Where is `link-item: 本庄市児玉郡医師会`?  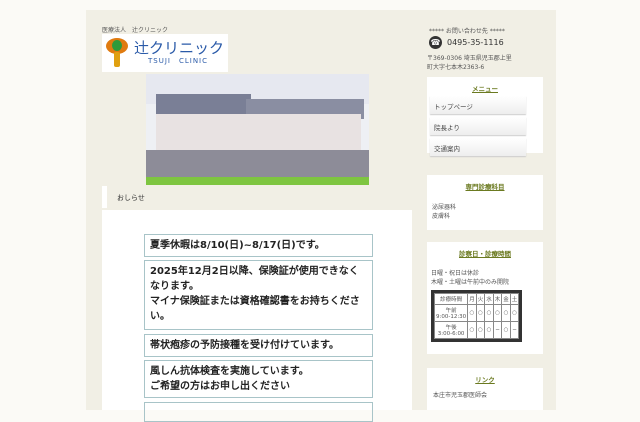
link-item: 本庄市児玉郡医師会 is located at coordinates (488, 394).